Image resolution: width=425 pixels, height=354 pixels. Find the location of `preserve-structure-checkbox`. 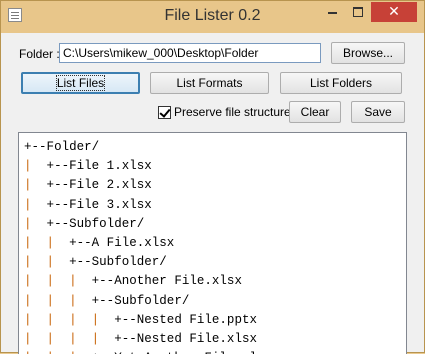

preserve-structure-checkbox is located at coordinates (164, 112).